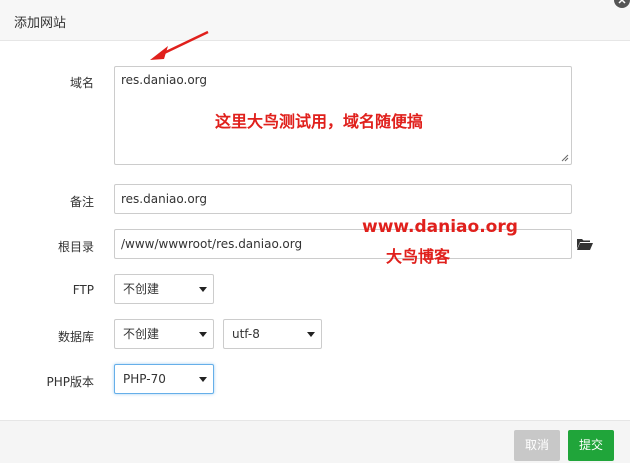 This screenshot has height=463, width=630. I want to click on domain-label: 域名, so click(81, 83).